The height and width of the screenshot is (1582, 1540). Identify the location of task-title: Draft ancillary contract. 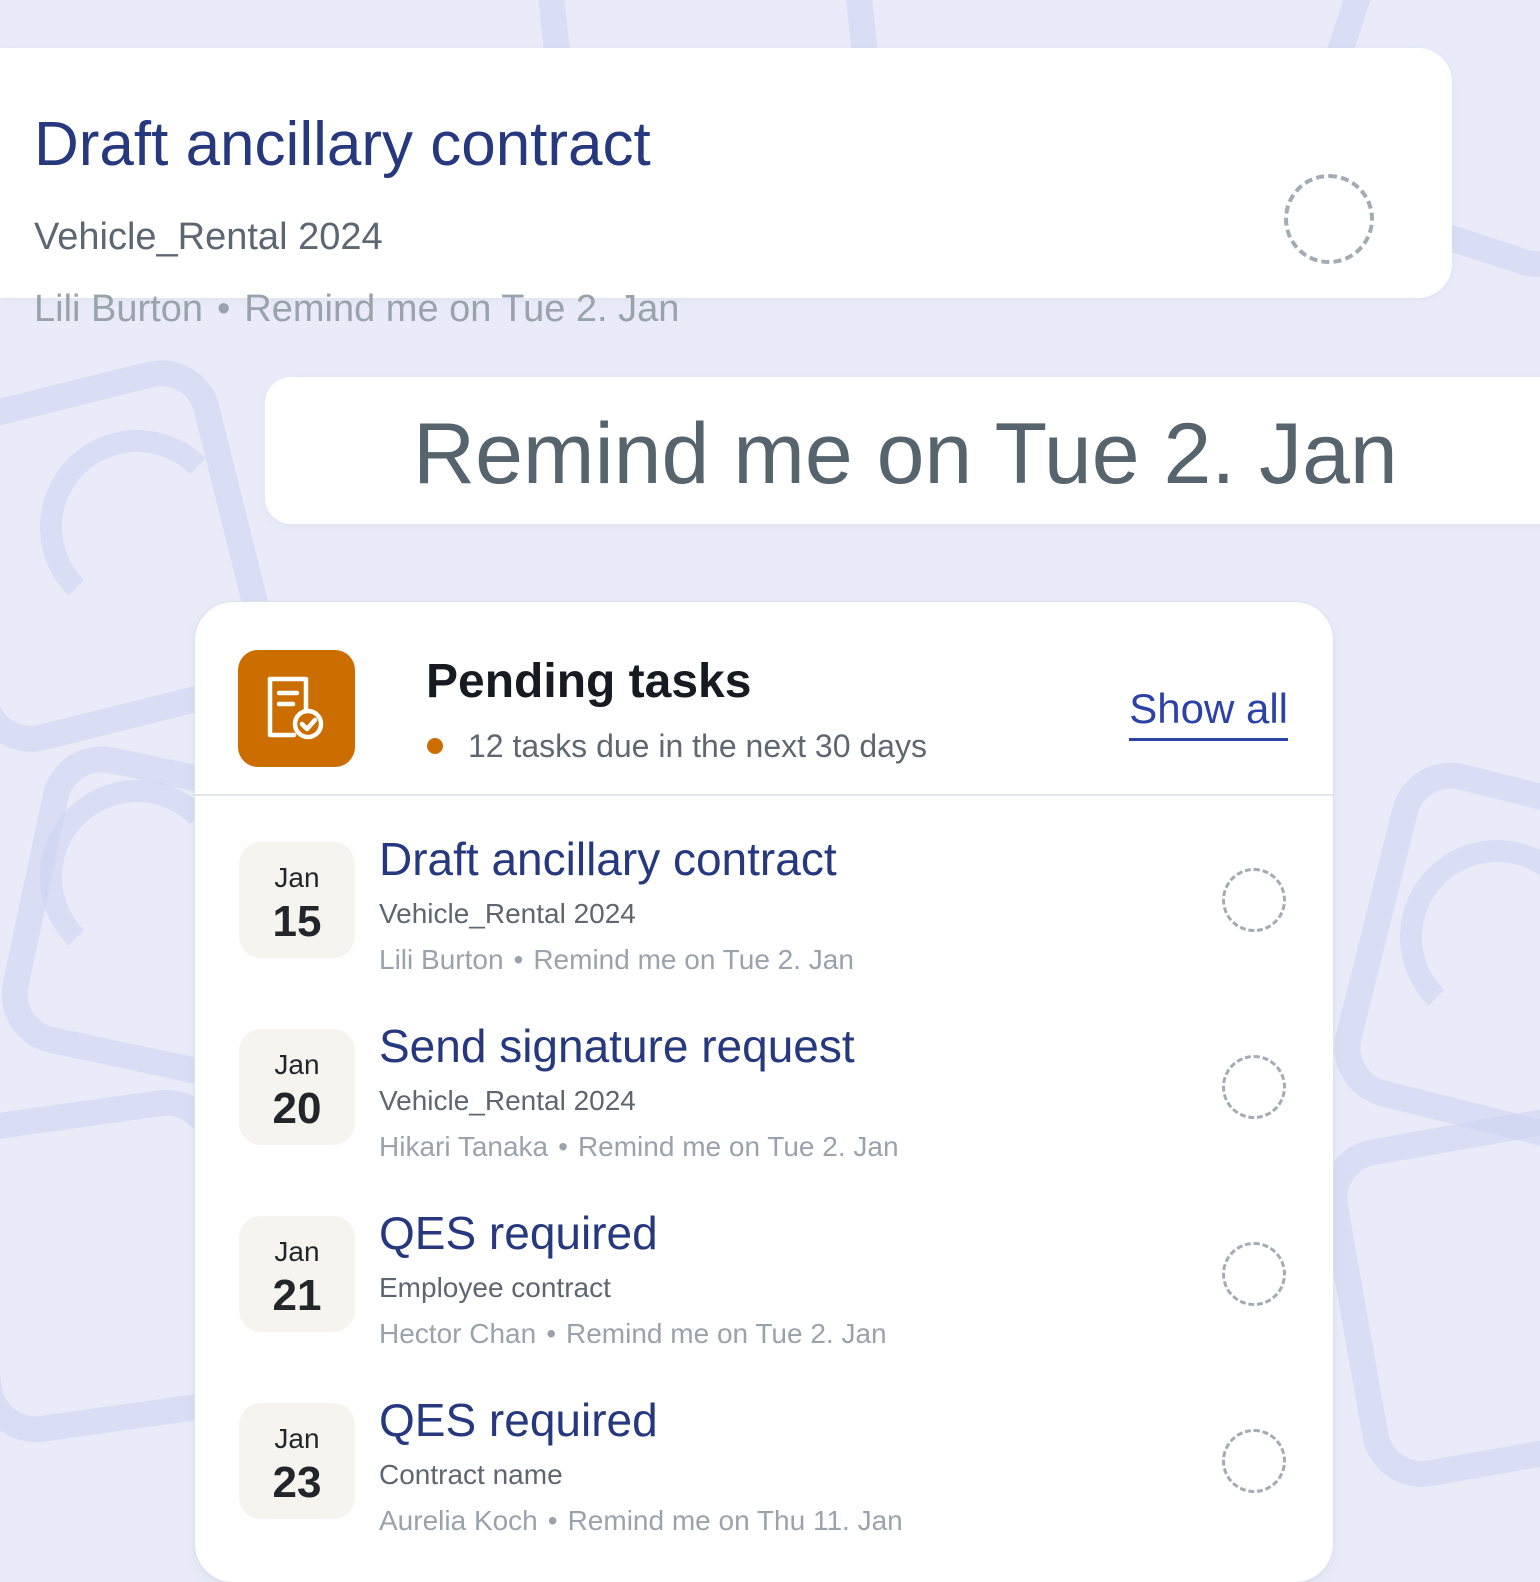
(608, 859).